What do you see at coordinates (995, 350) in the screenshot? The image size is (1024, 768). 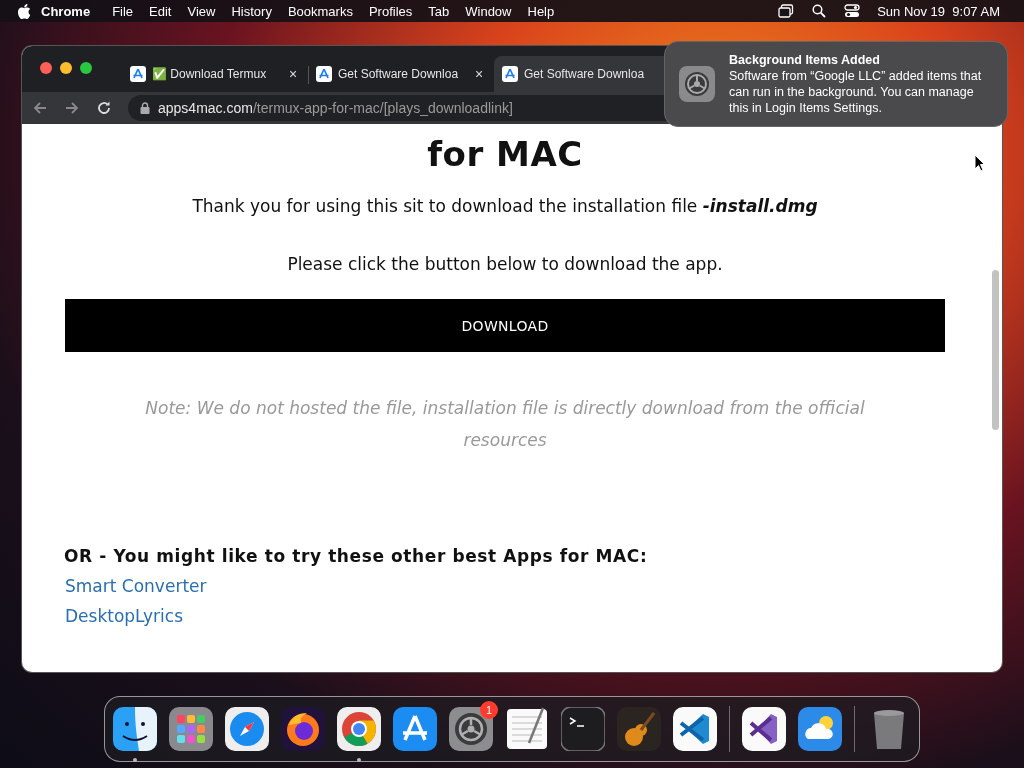 I see `scrollbar-thumb` at bounding box center [995, 350].